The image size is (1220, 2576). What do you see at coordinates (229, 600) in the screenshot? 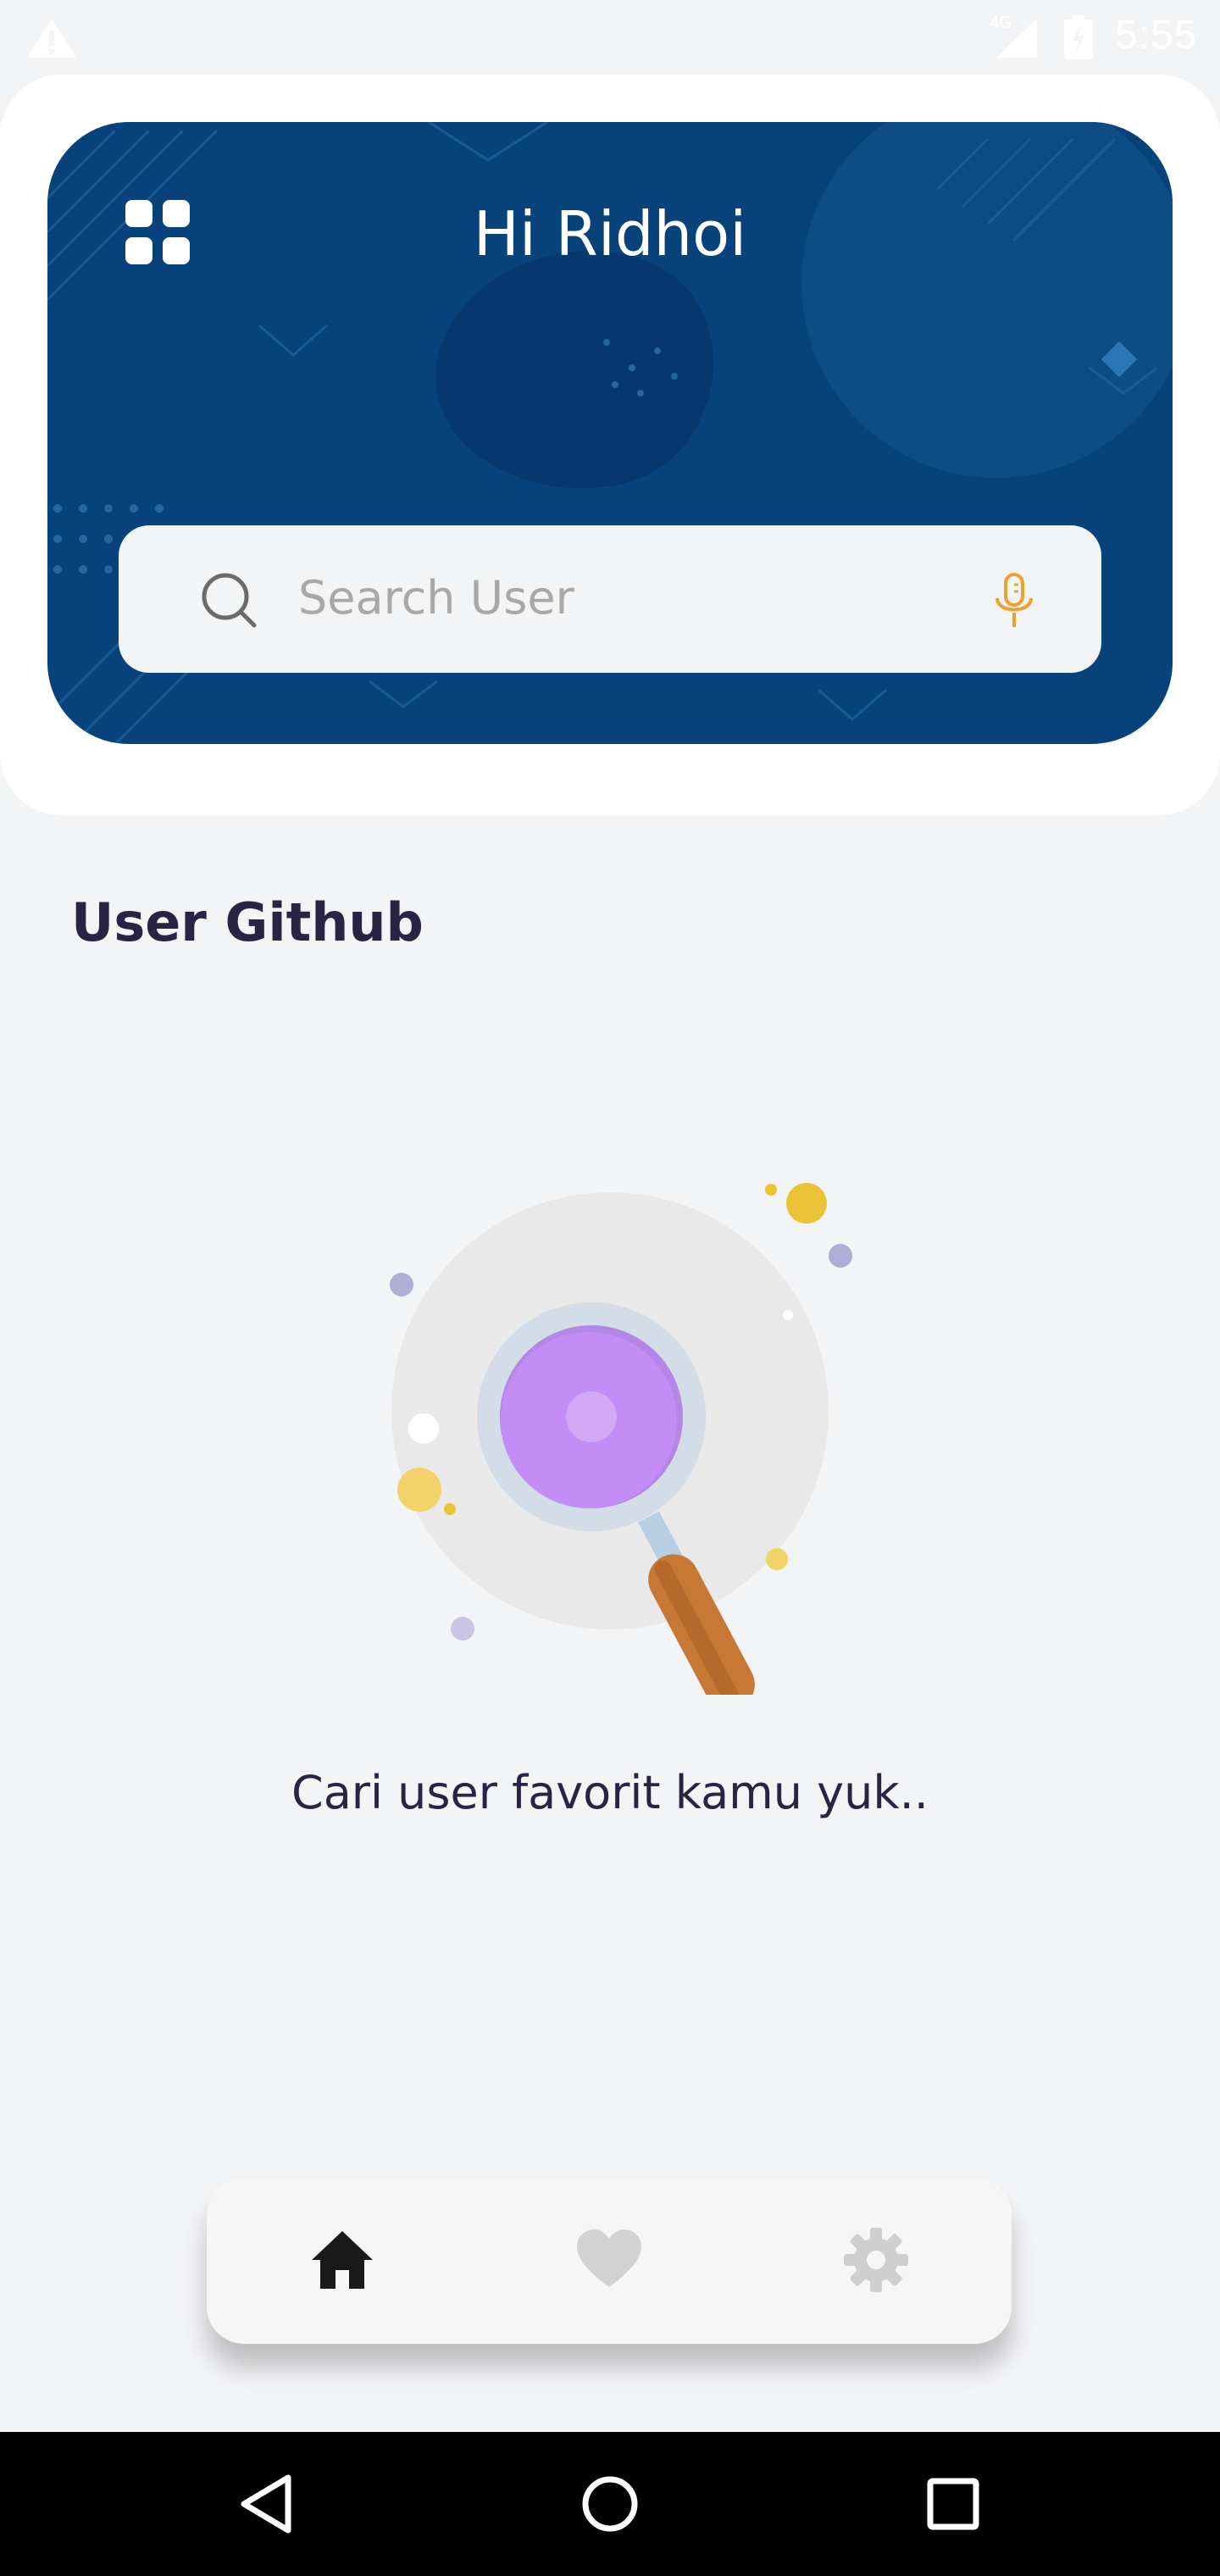
I see `search-icon` at bounding box center [229, 600].